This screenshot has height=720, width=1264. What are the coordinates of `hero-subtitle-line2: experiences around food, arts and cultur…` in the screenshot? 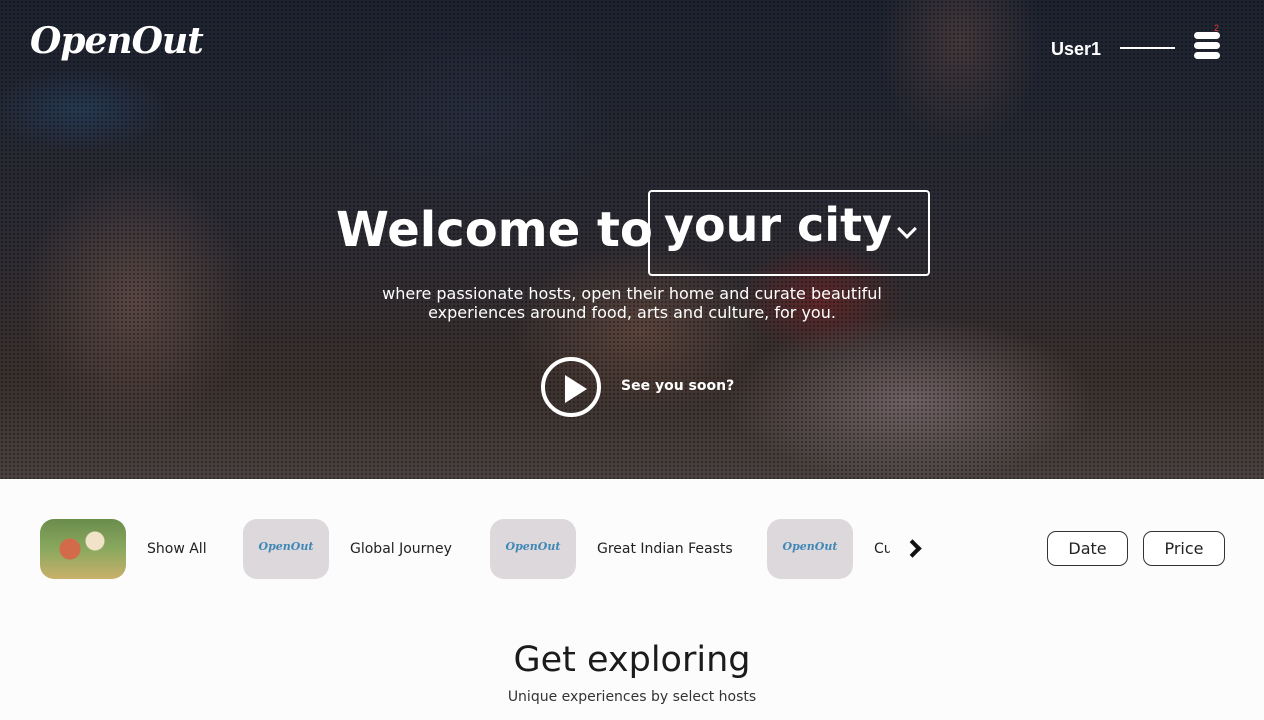 It's located at (632, 312).